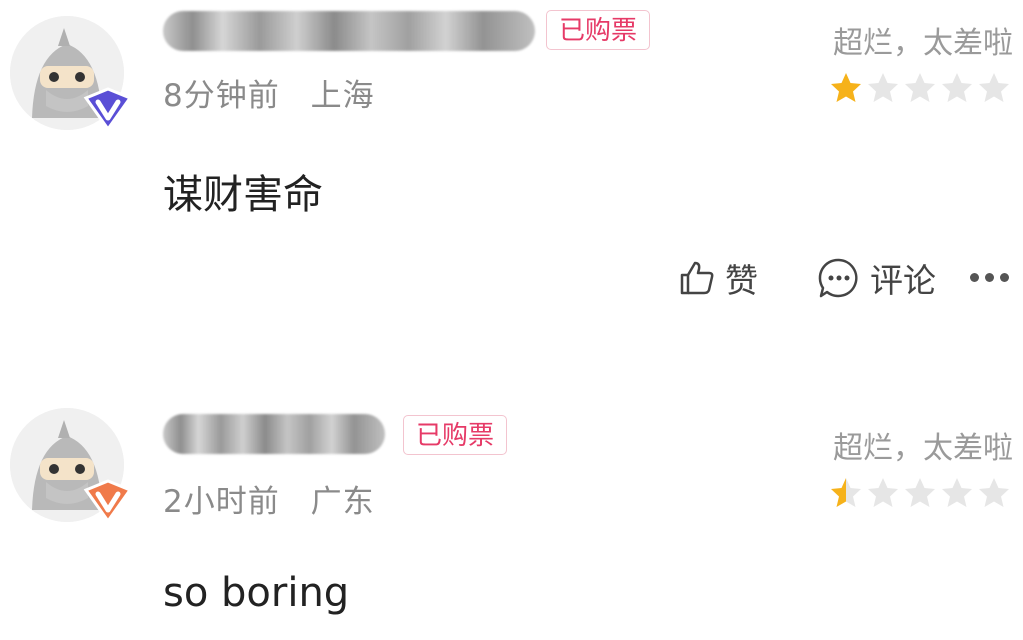 This screenshot has height=640, width=1023. Describe the element at coordinates (838, 277) in the screenshot. I see `comment-bubble-icon` at that location.